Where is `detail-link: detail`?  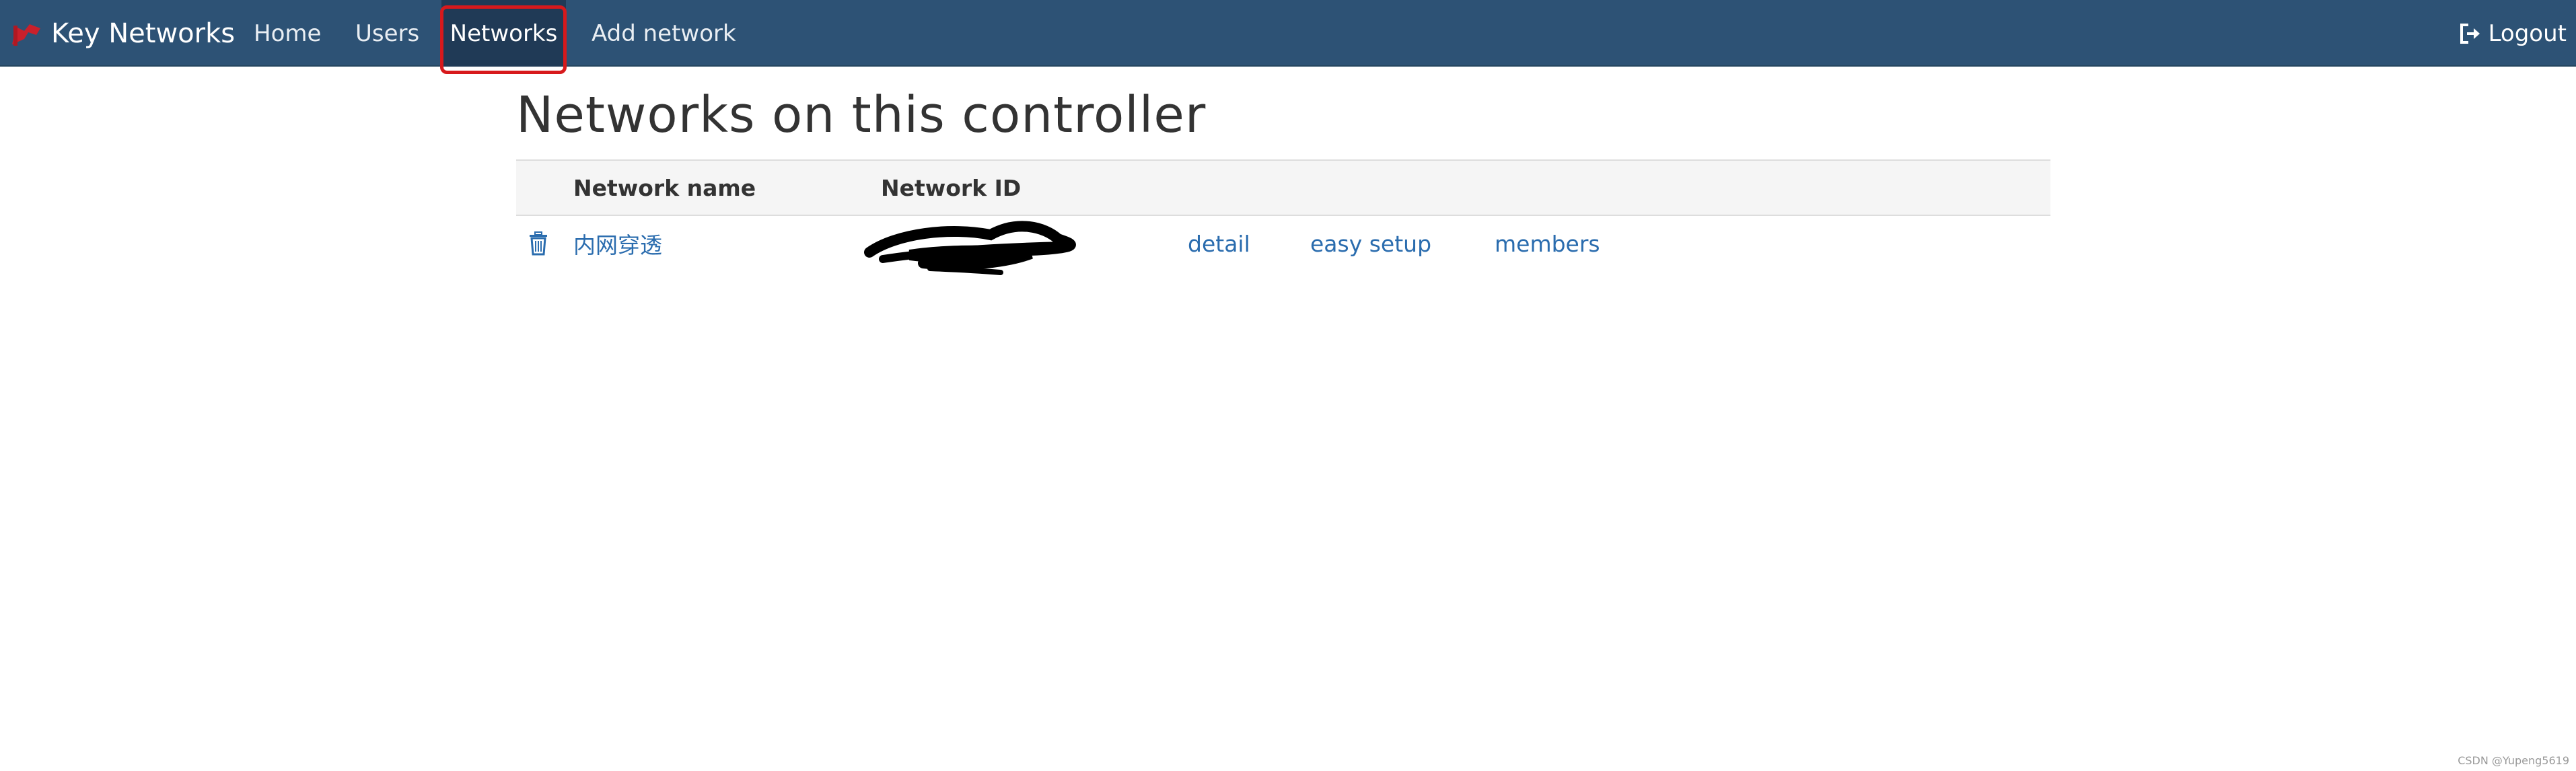
detail-link: detail is located at coordinates (1219, 243).